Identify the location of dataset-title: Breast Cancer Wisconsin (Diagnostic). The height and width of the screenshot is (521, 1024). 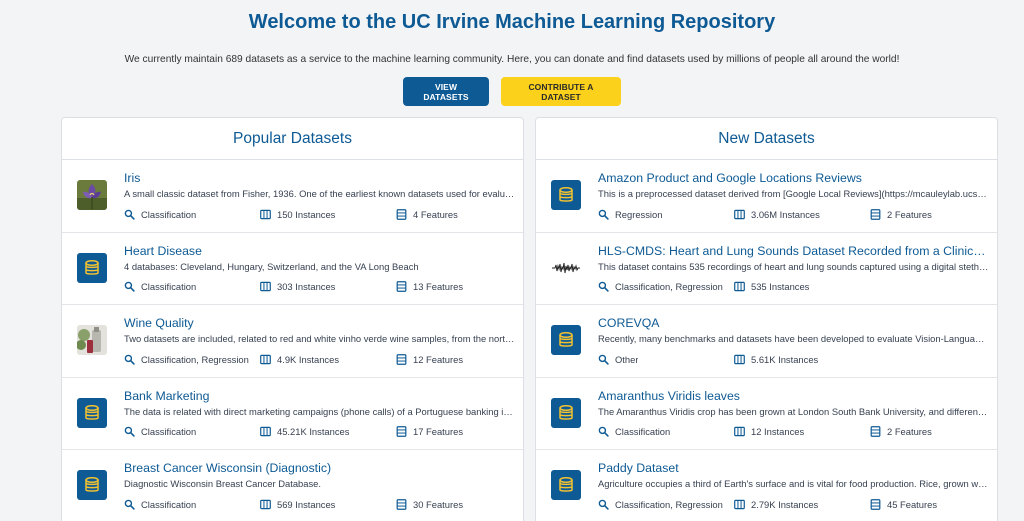
(319, 468).